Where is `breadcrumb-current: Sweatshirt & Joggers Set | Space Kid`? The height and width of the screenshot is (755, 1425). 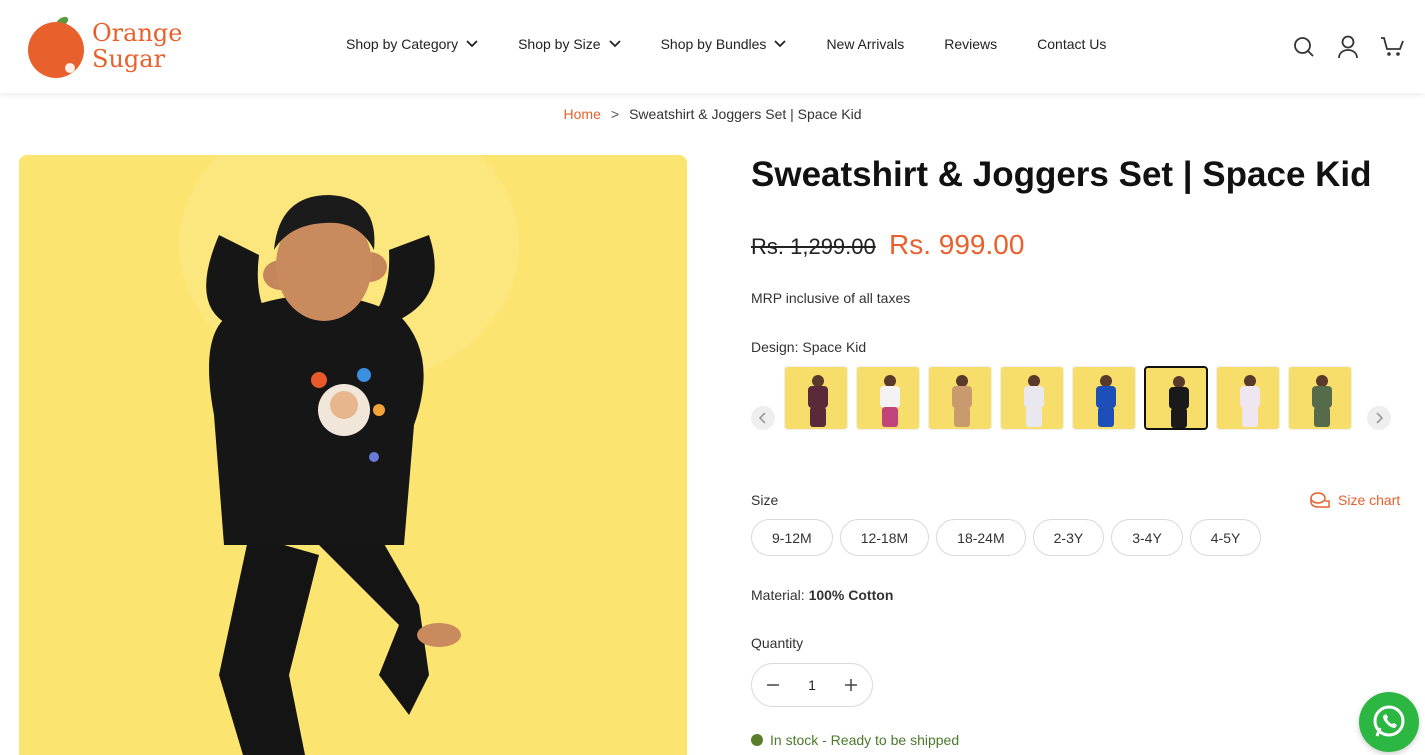
breadcrumb-current: Sweatshirt & Joggers Set | Space Kid is located at coordinates (745, 114).